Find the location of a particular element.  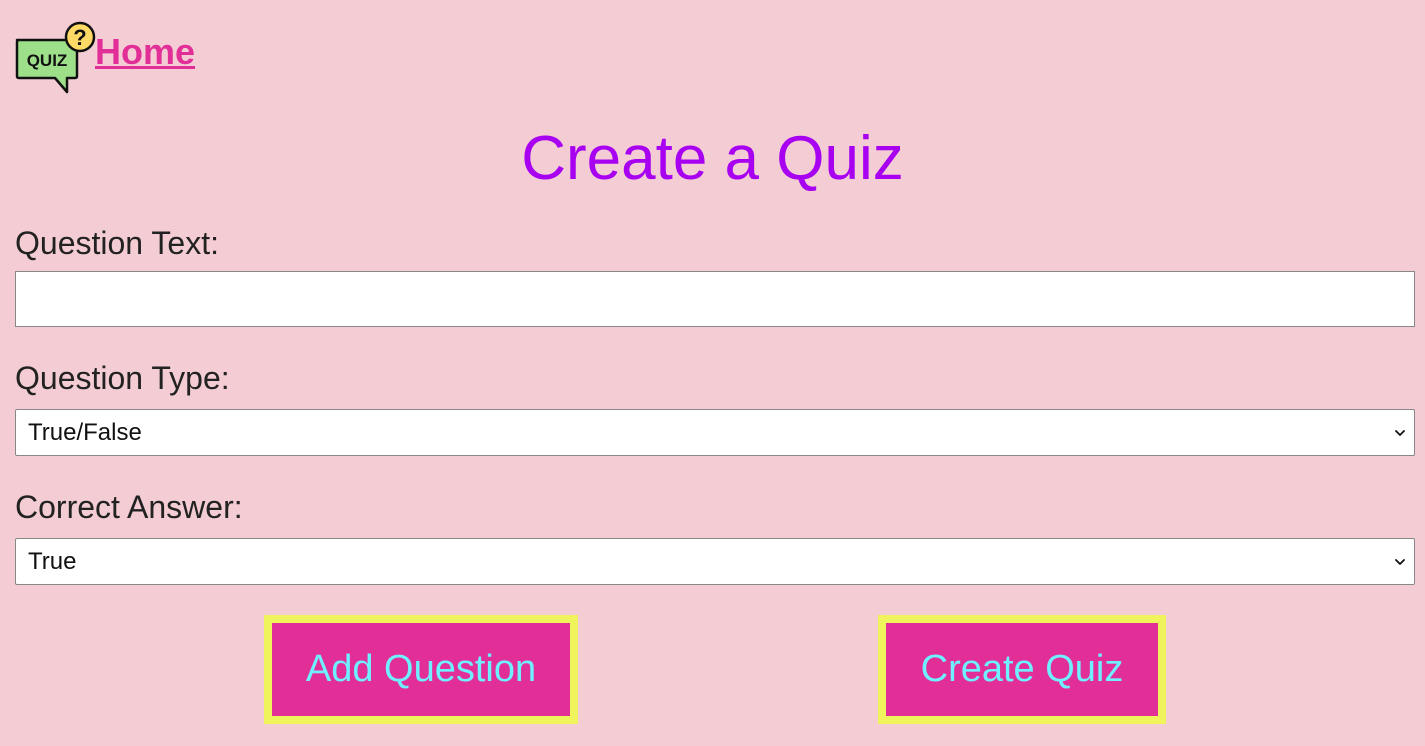

quiz-logo-icon: QUIZ ? is located at coordinates (55, 57).